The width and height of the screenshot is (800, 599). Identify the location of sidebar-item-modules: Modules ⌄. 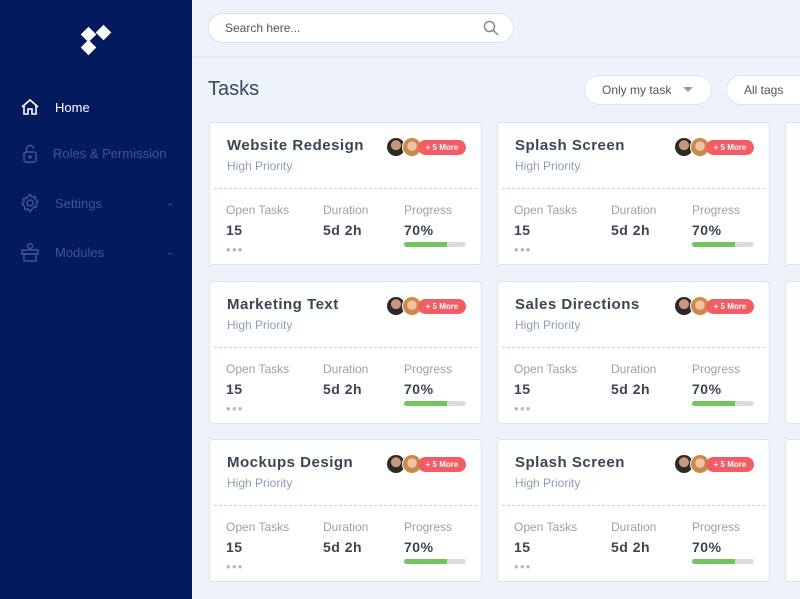
(96, 252).